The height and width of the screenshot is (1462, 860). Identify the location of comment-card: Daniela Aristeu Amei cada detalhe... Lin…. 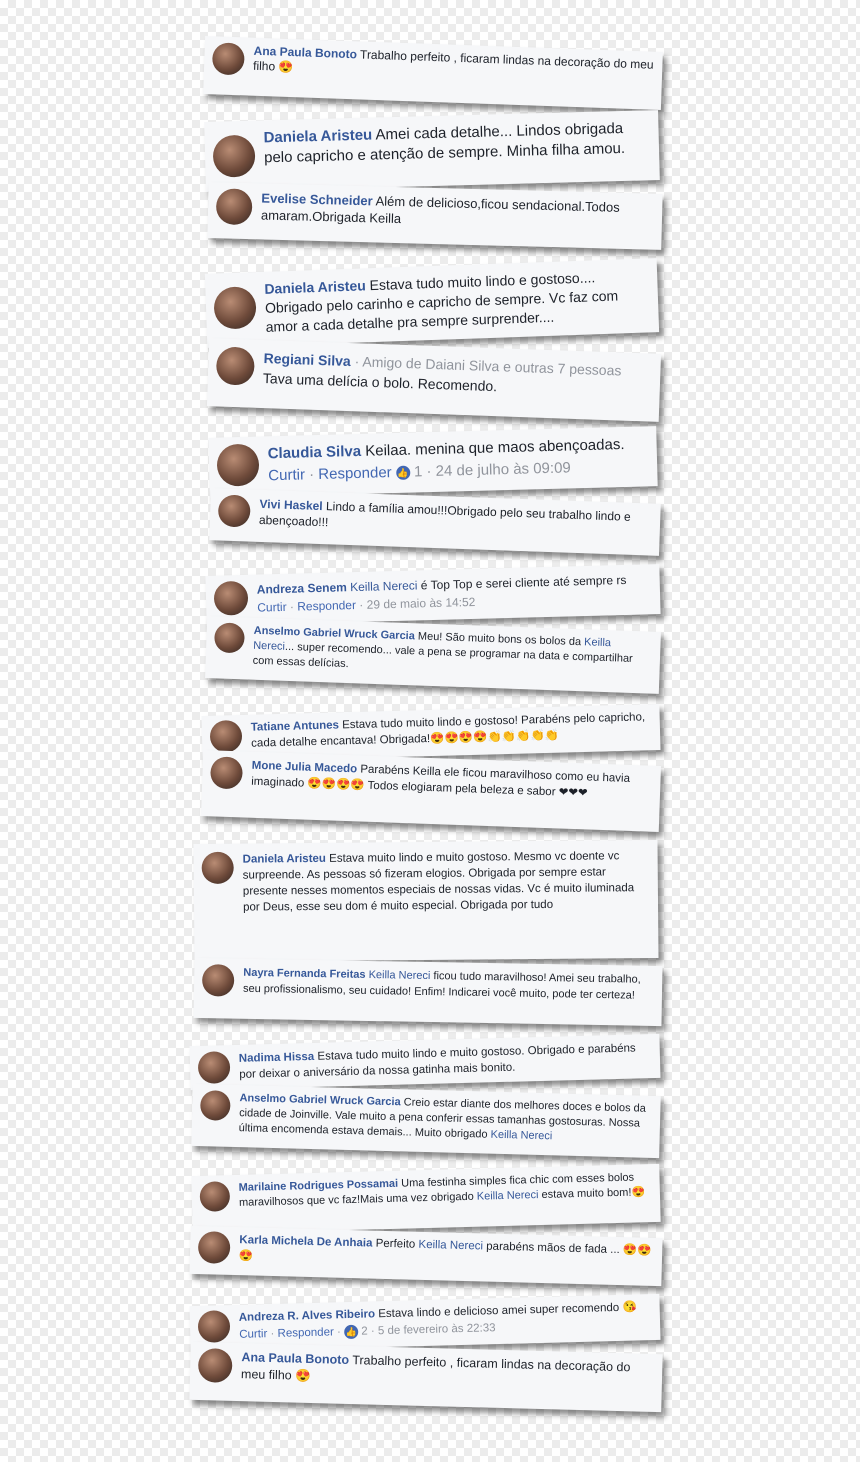
(432, 151).